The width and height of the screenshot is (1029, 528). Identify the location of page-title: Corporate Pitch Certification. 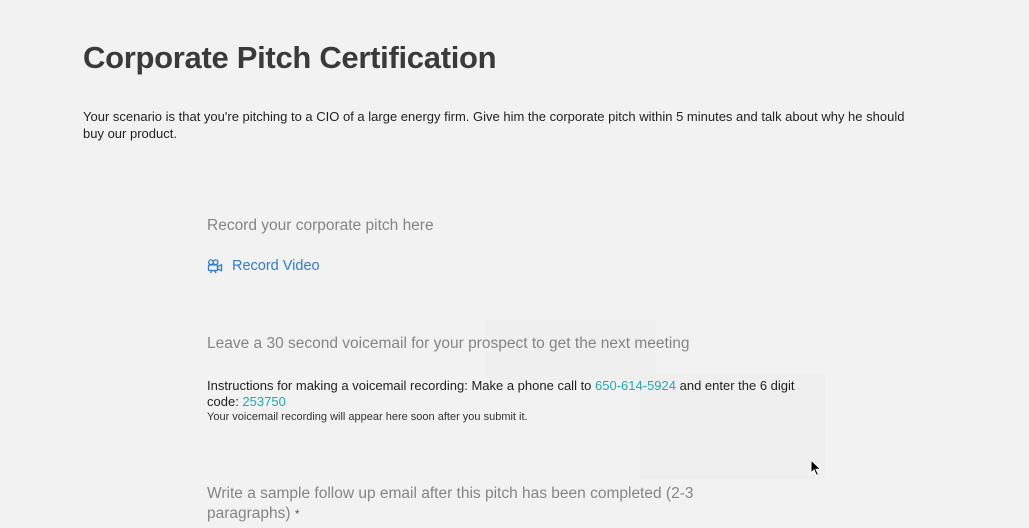
(290, 57).